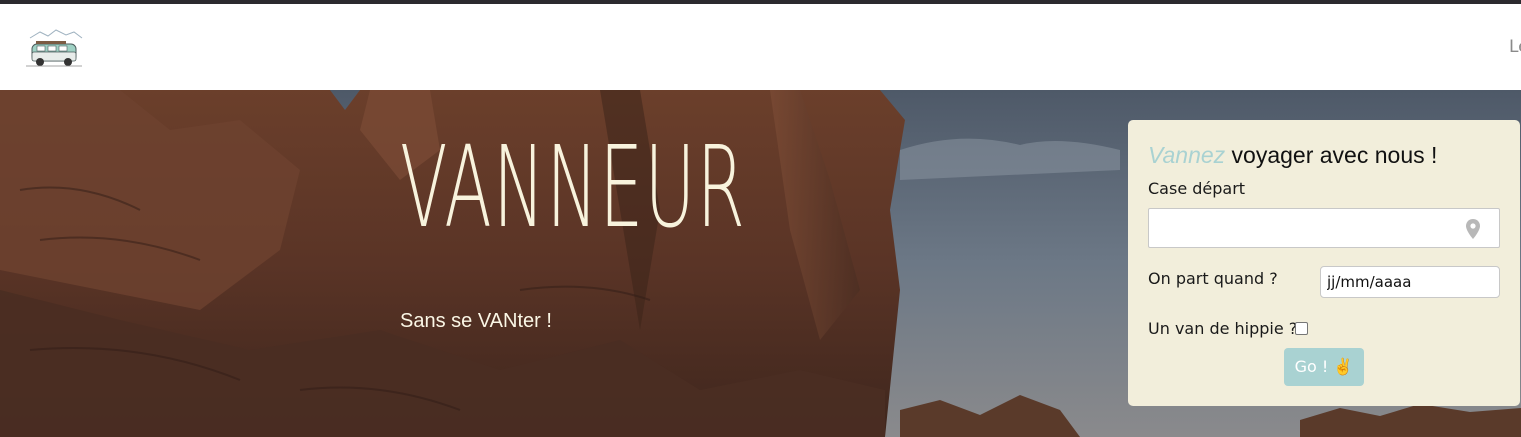  What do you see at coordinates (1301, 328) in the screenshot?
I see `hippie-checkbox` at bounding box center [1301, 328].